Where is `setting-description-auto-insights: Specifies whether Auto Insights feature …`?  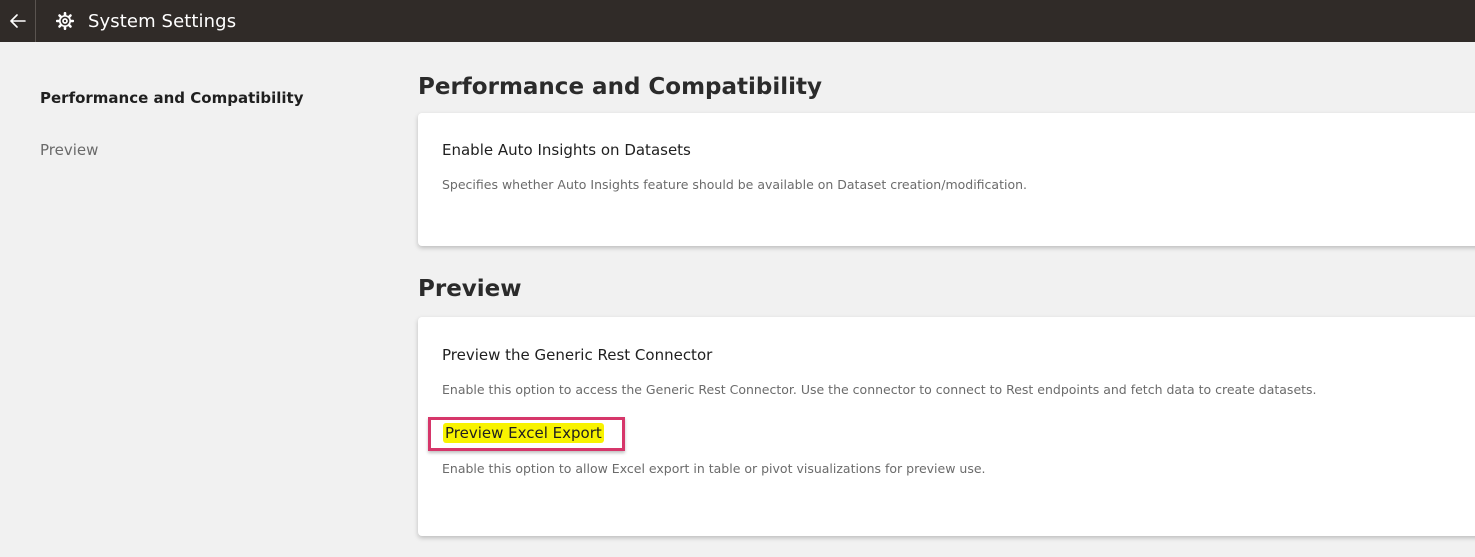
setting-description-auto-insights: Specifies whether Auto Insights feature … is located at coordinates (734, 184).